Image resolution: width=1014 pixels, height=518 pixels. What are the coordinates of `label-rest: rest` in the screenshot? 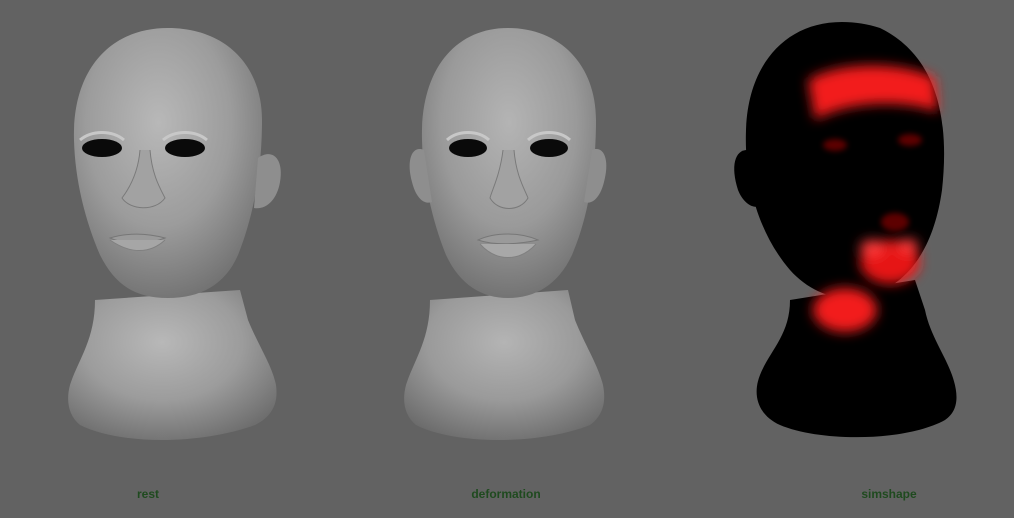 It's located at (148, 494).